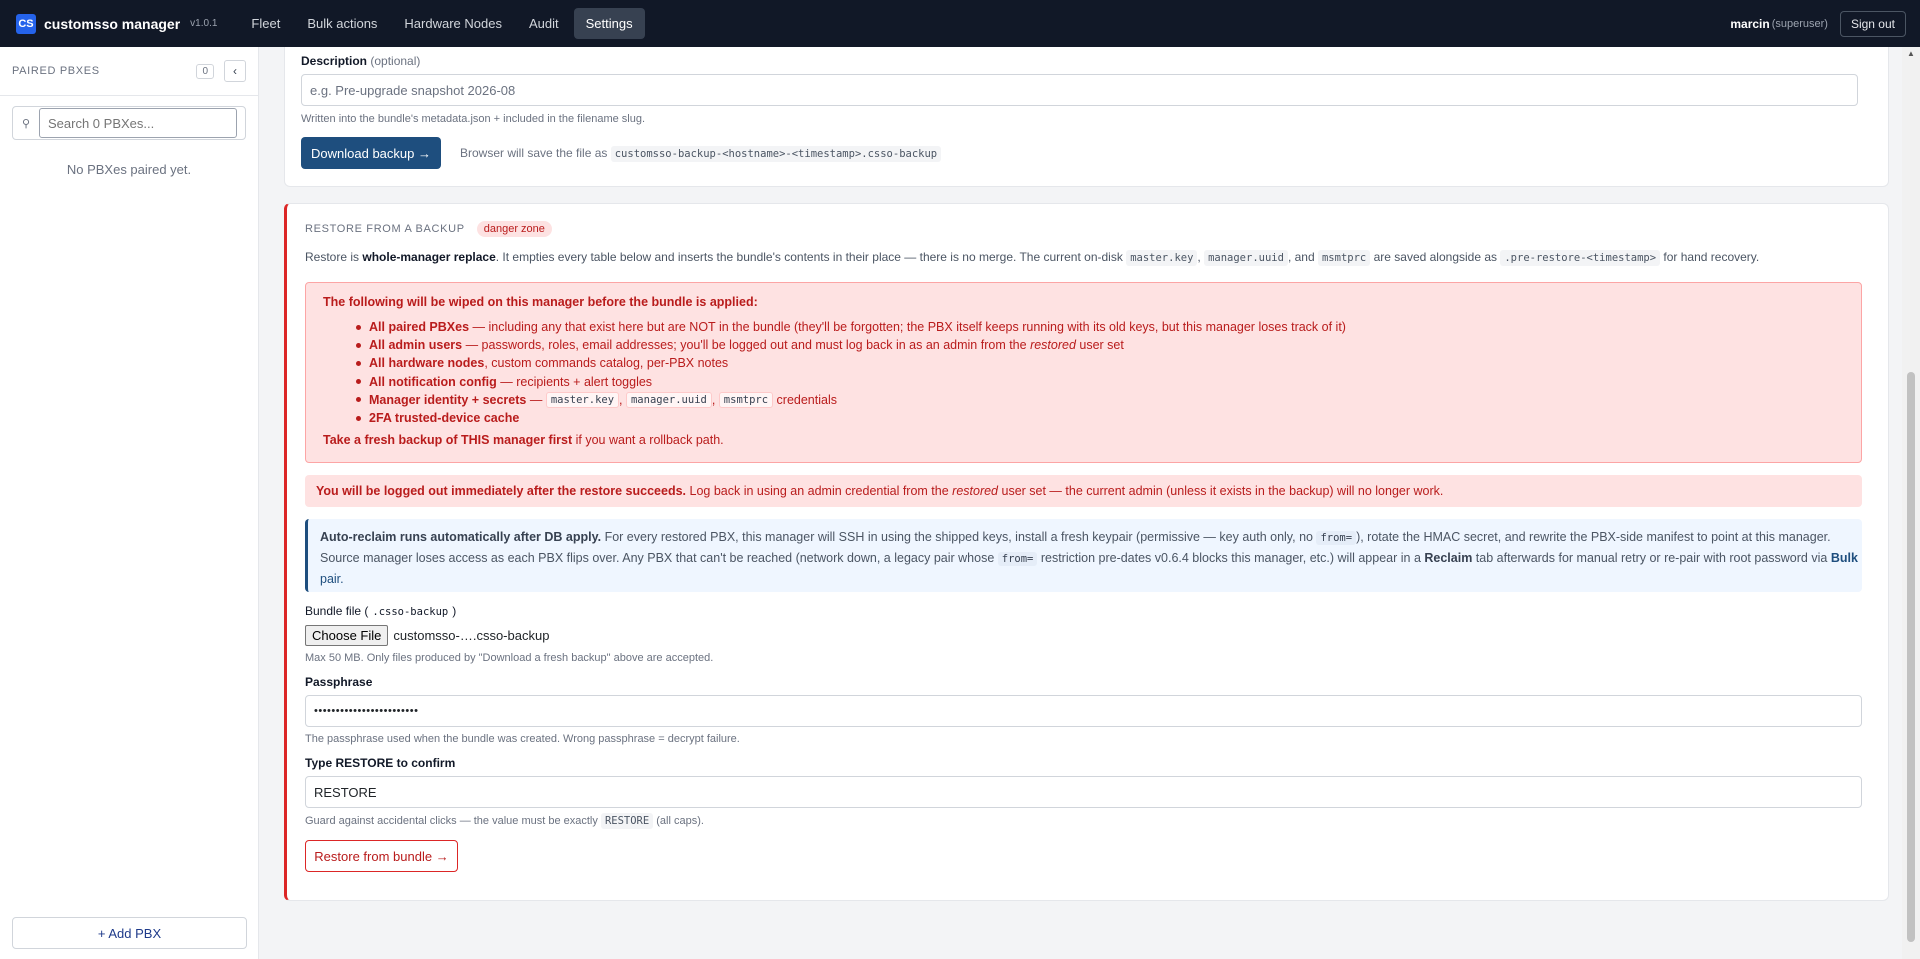 The width and height of the screenshot is (1920, 959). What do you see at coordinates (205, 71) in the screenshot?
I see `pbx-count-badge: 0` at bounding box center [205, 71].